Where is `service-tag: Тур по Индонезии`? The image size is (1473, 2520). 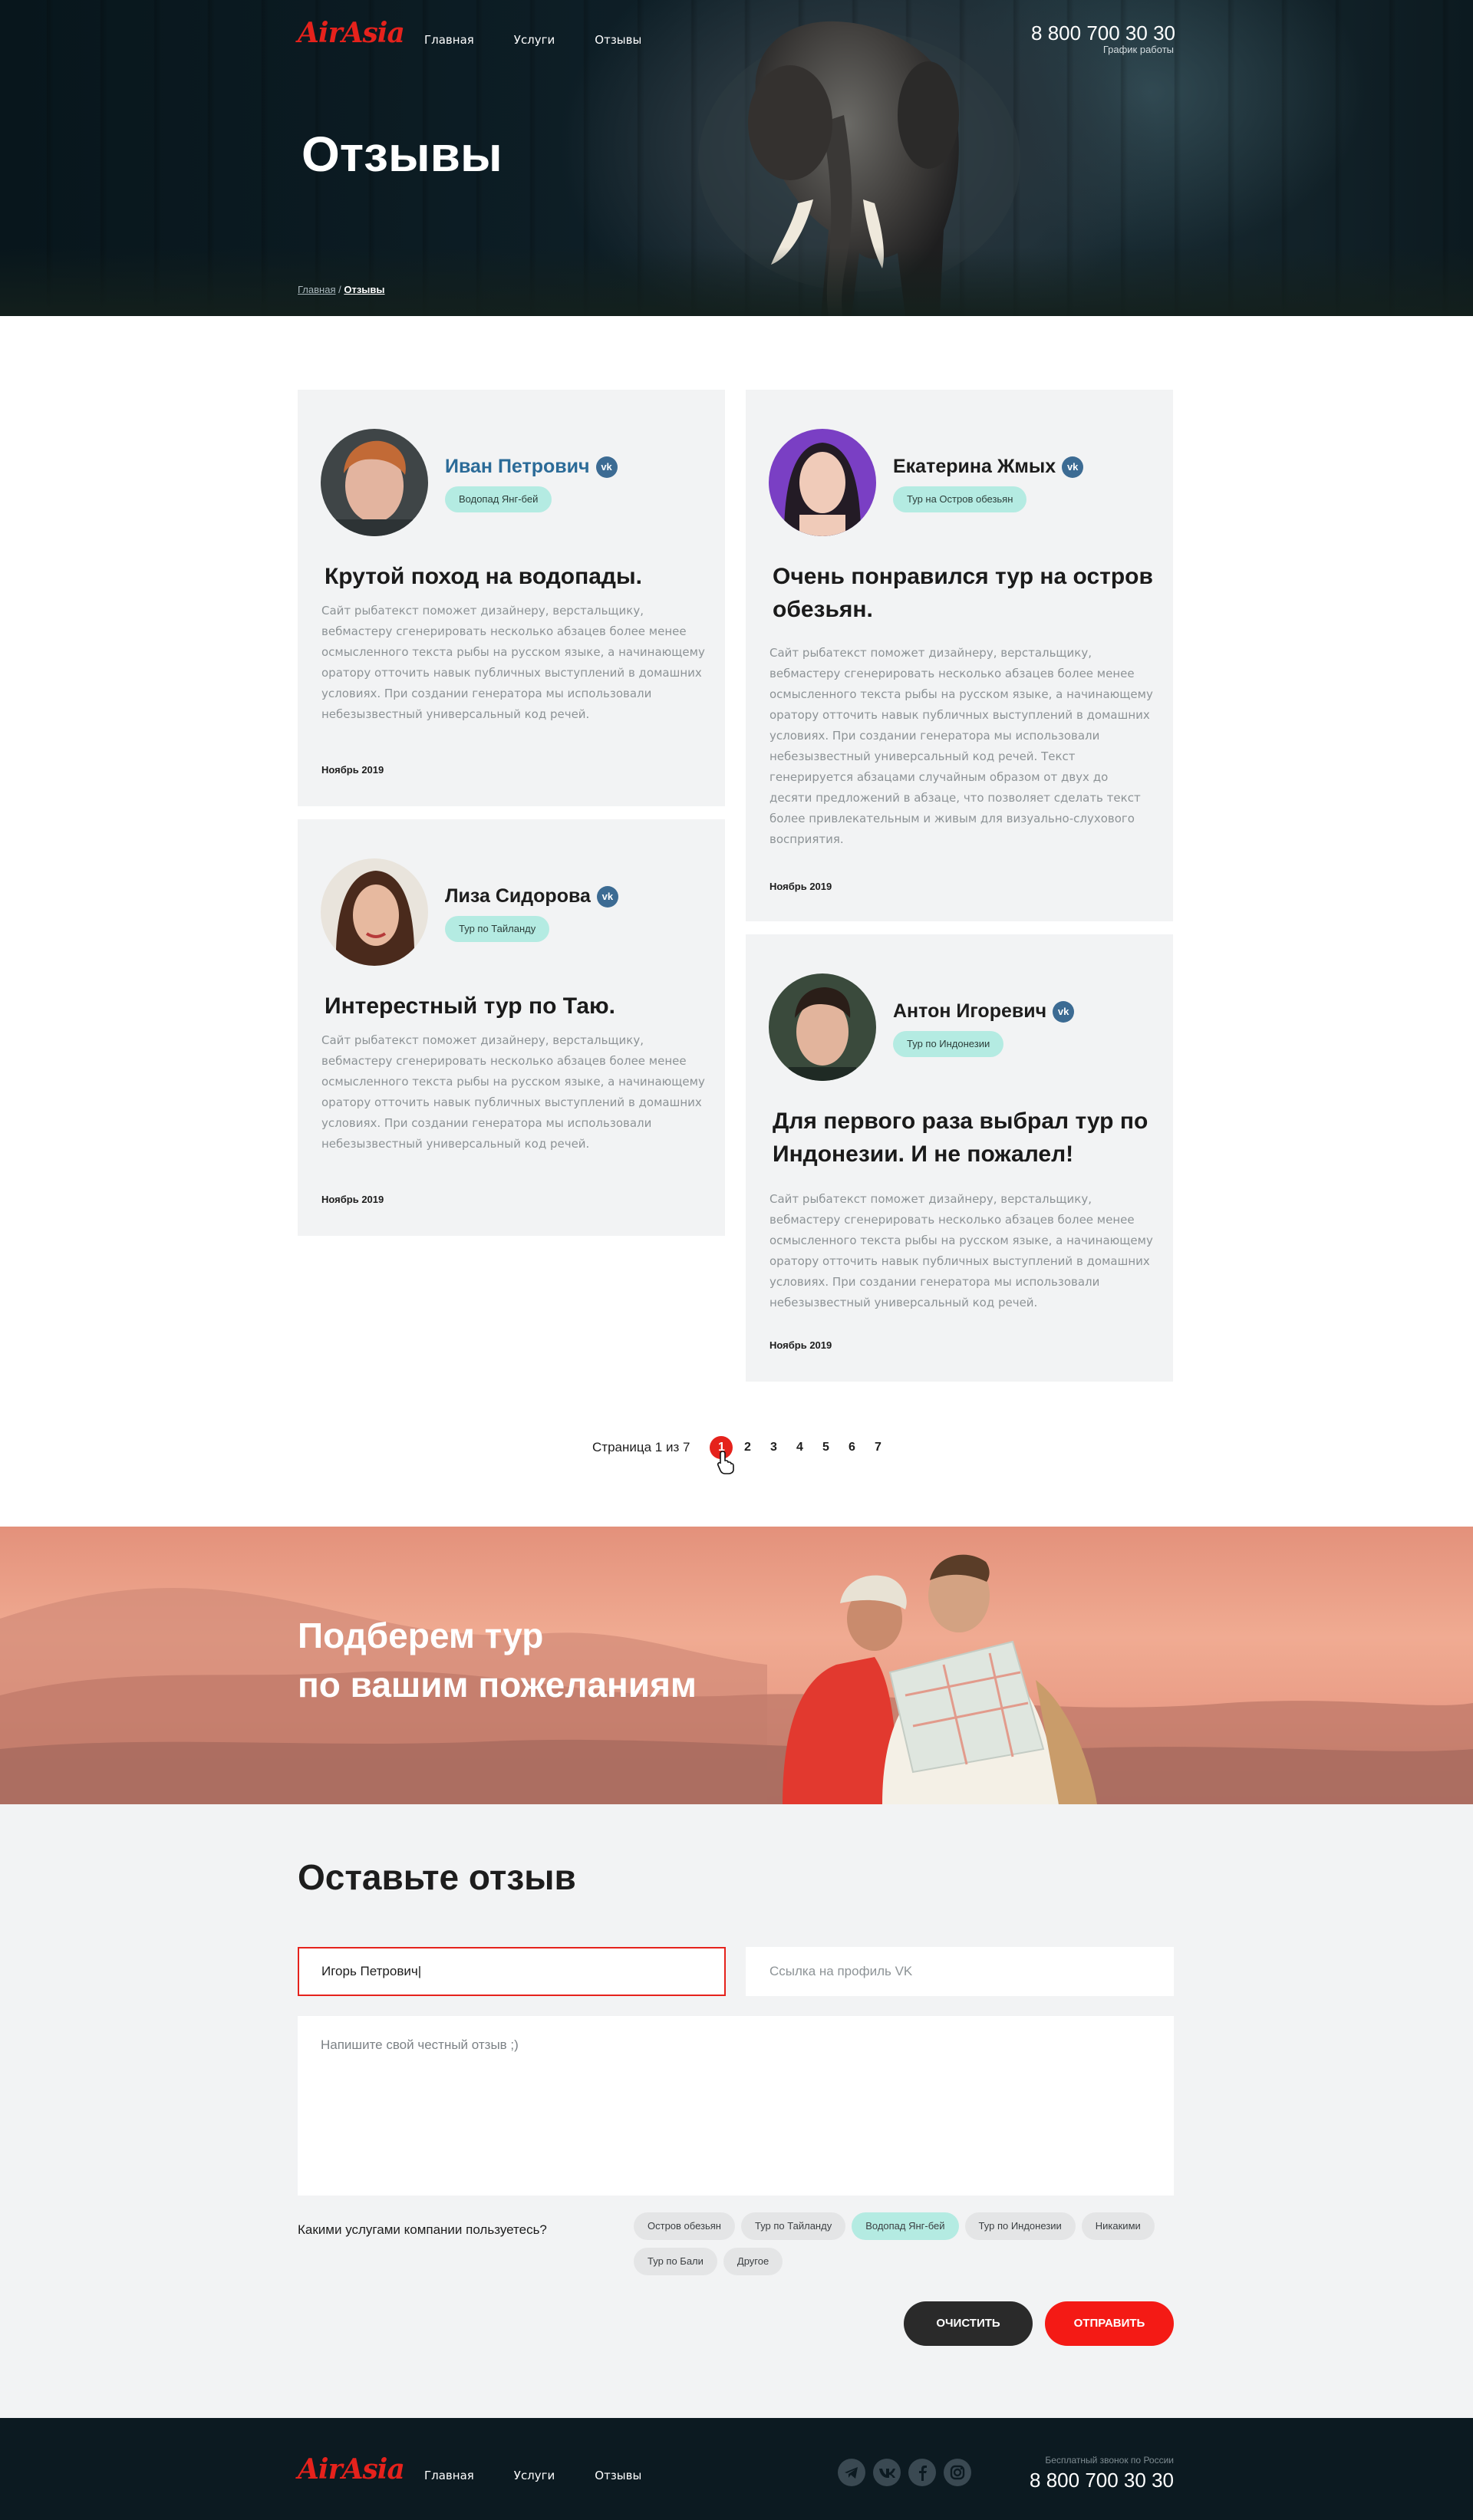 service-tag: Тур по Индонезии is located at coordinates (948, 1044).